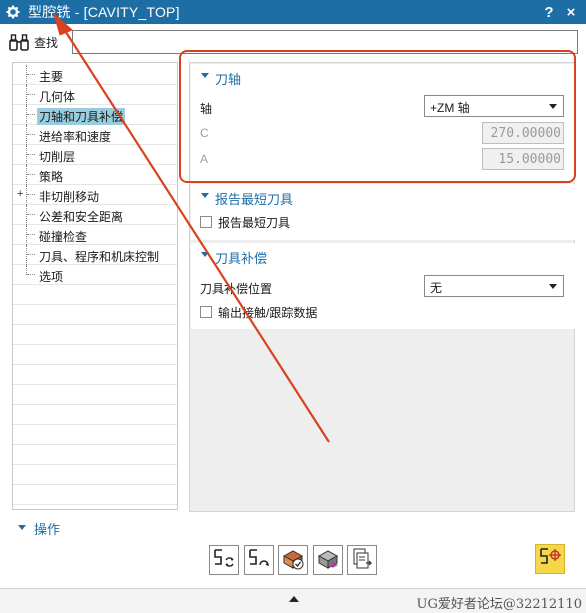 The height and width of the screenshot is (613, 586). I want to click on tree-item-label: 选项, so click(51, 277).